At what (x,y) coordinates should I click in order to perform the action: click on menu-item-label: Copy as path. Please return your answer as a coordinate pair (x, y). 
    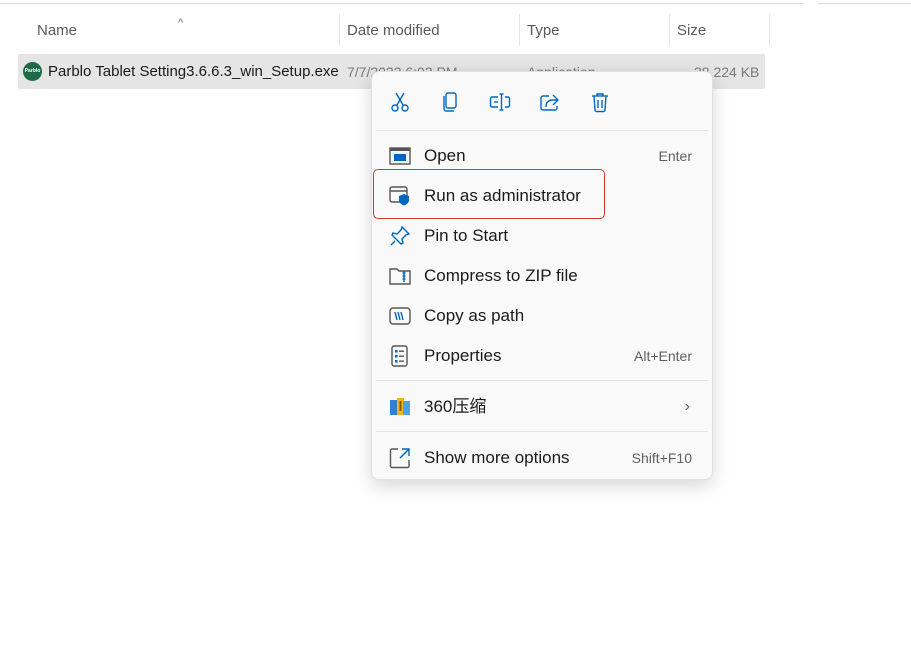
    Looking at the image, I should click on (474, 315).